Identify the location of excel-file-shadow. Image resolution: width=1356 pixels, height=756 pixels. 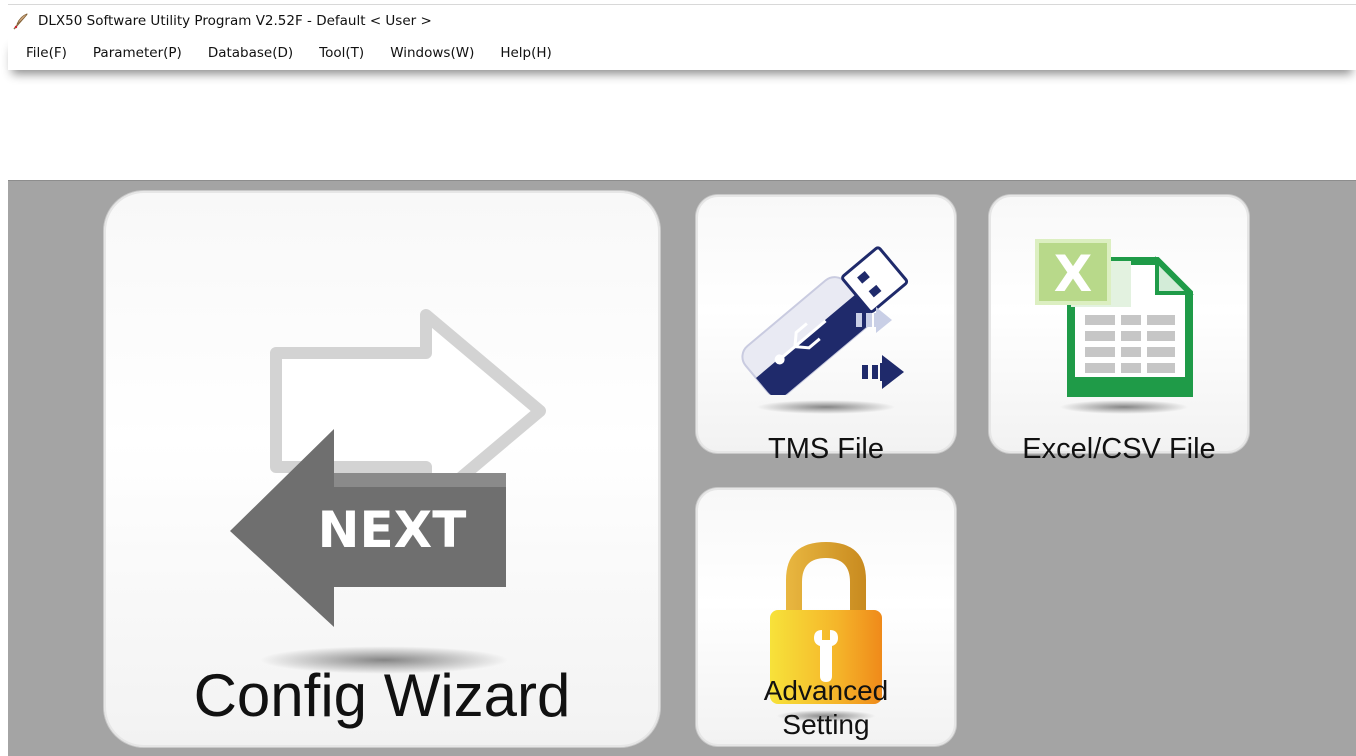
(1124, 407).